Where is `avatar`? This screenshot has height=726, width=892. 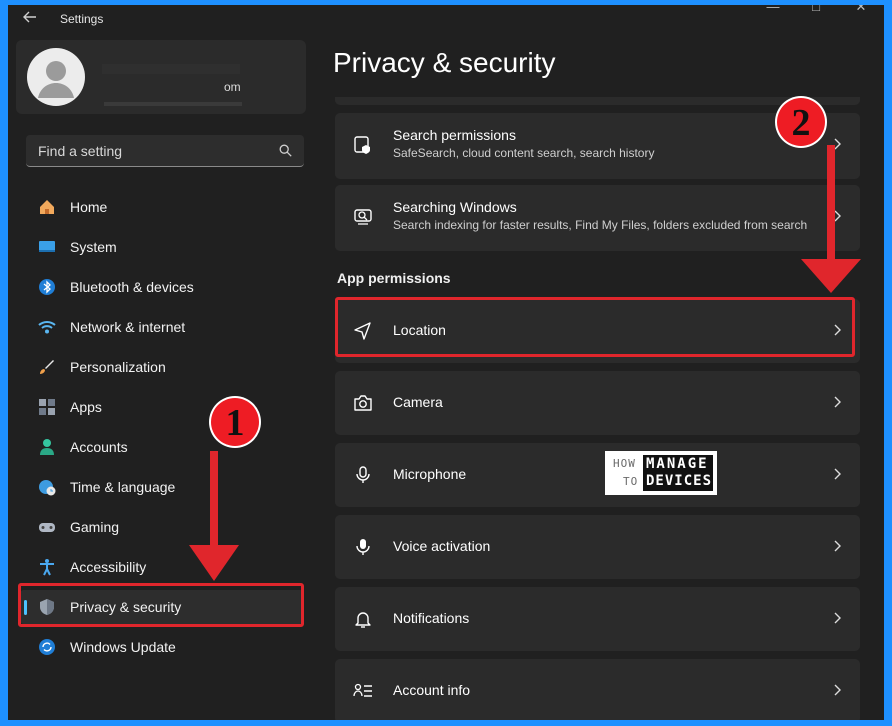 avatar is located at coordinates (56, 77).